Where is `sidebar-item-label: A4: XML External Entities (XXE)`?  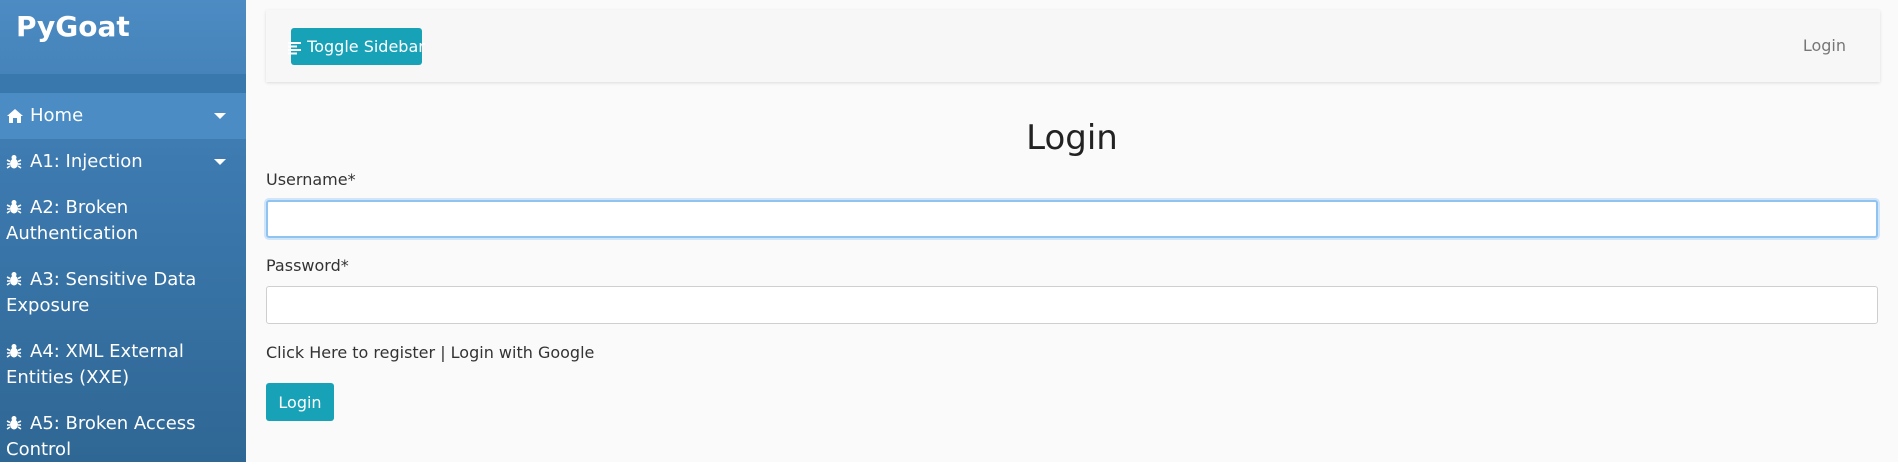
sidebar-item-label: A4: XML External Entities (XXE) is located at coordinates (111, 365).